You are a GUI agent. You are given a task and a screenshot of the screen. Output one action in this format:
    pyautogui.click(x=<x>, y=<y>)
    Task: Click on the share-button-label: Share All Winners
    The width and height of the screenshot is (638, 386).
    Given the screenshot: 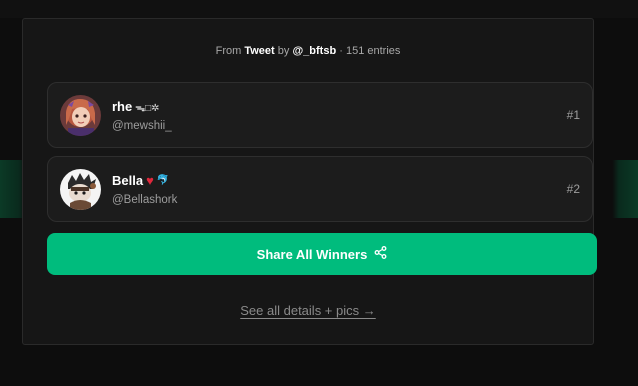 What is the action you would take?
    pyautogui.click(x=312, y=254)
    